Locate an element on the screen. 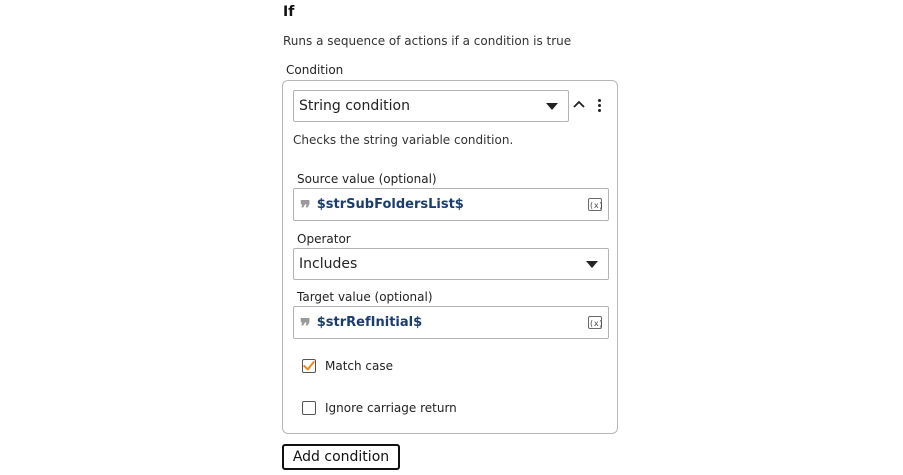  match-case-label: Match case is located at coordinates (359, 366).